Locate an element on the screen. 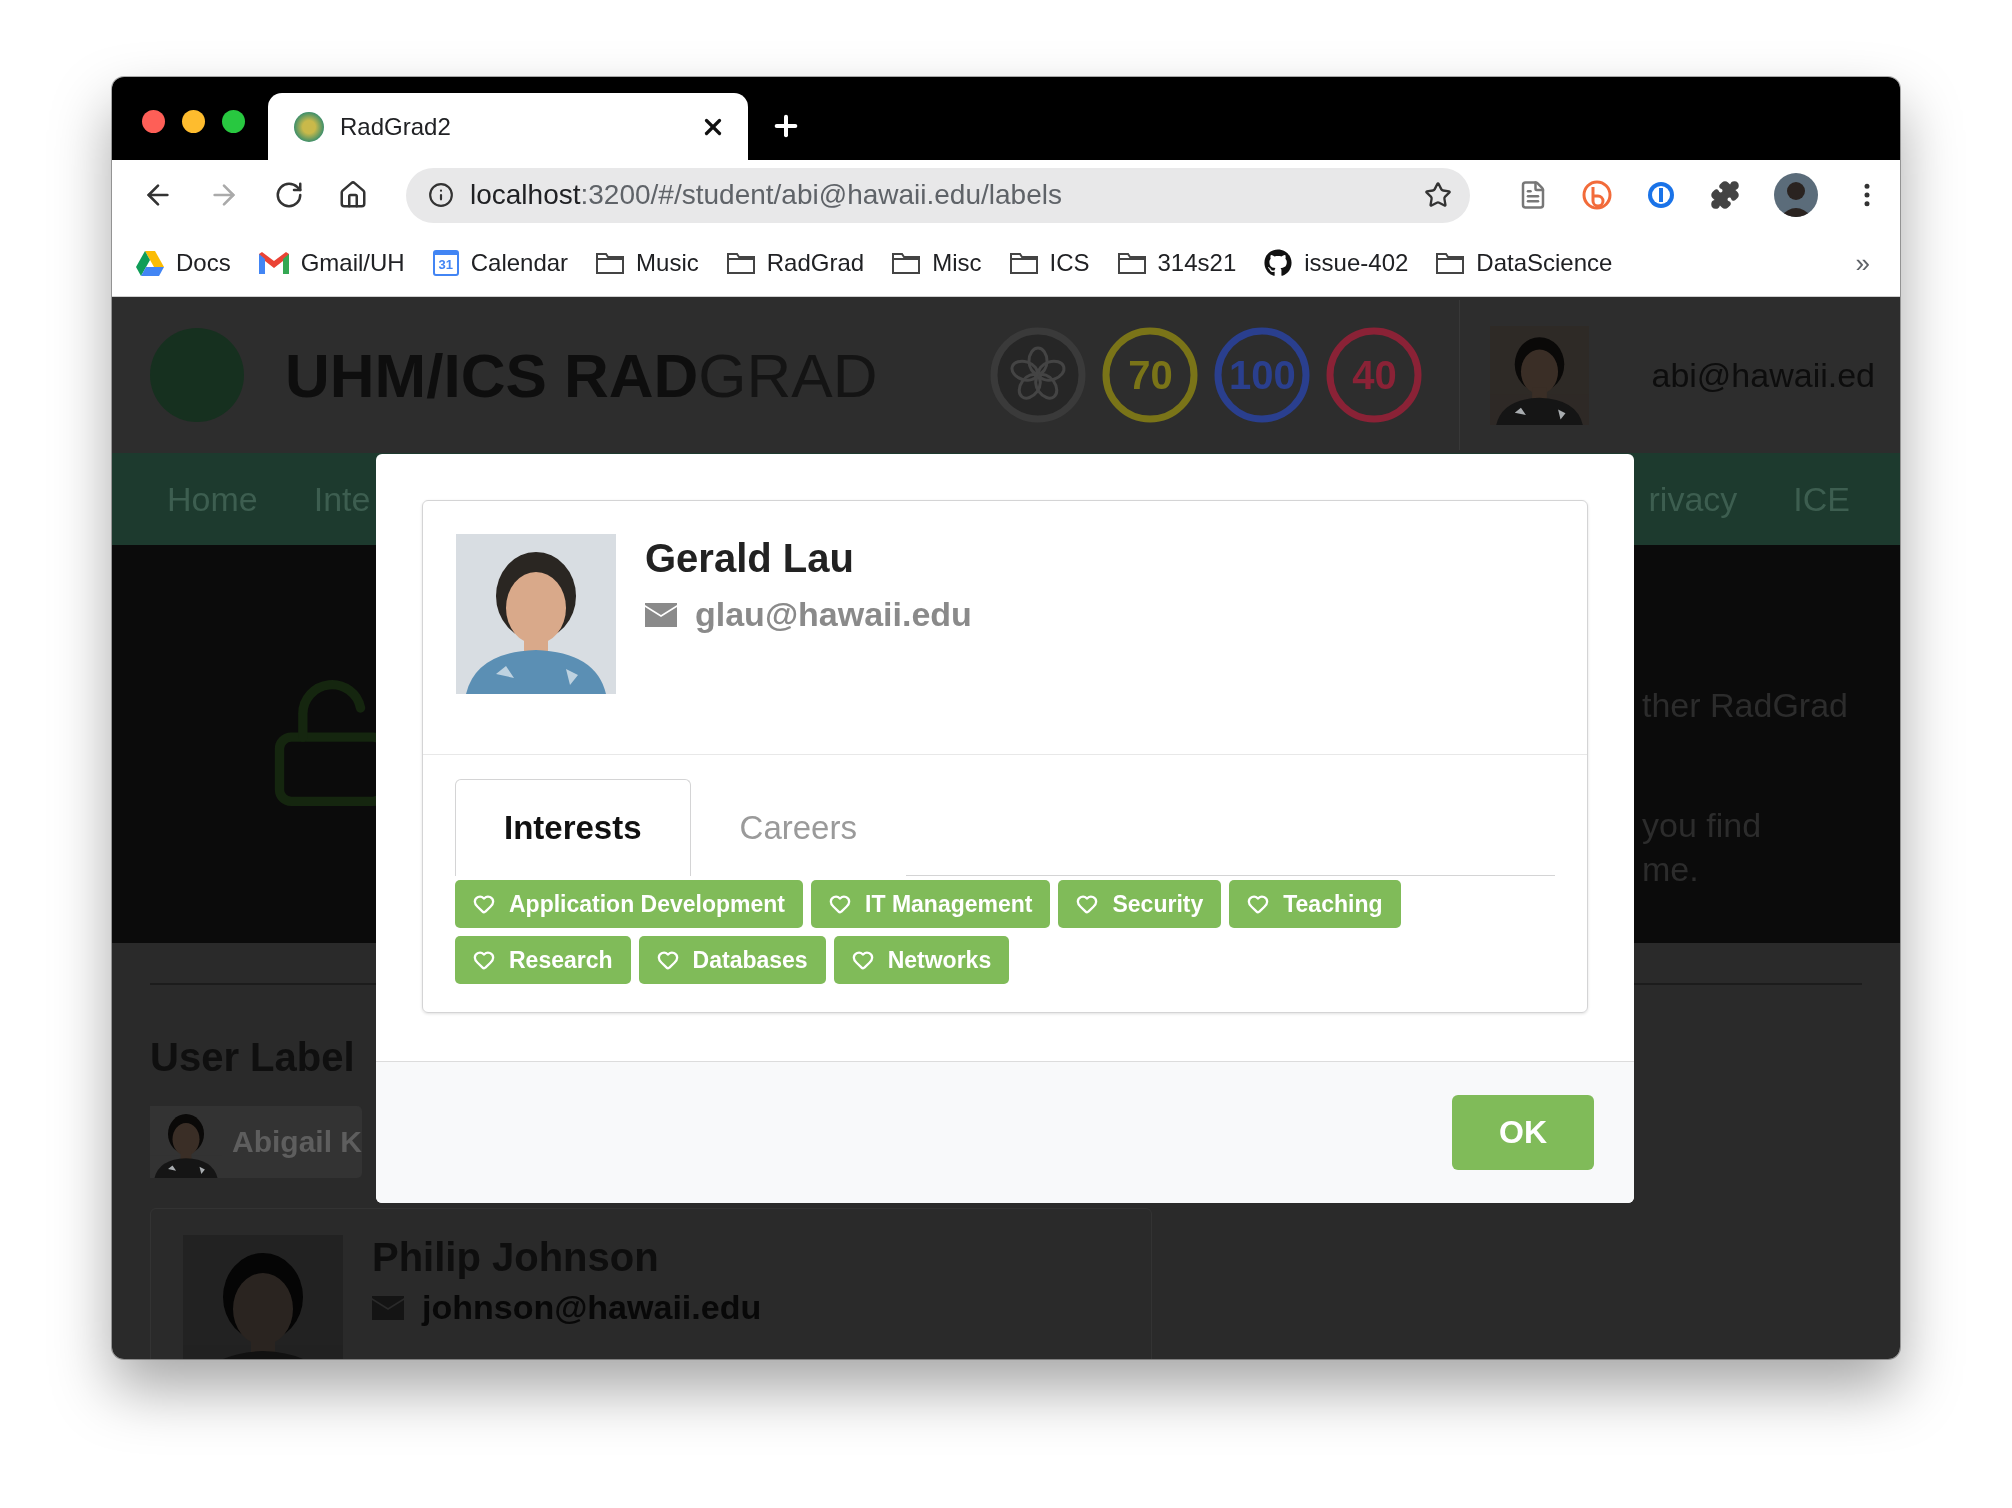 The image size is (2012, 1508). address-bar: localhost:3200/#/student/abi@hawaii.edu/labels is located at coordinates (938, 195).